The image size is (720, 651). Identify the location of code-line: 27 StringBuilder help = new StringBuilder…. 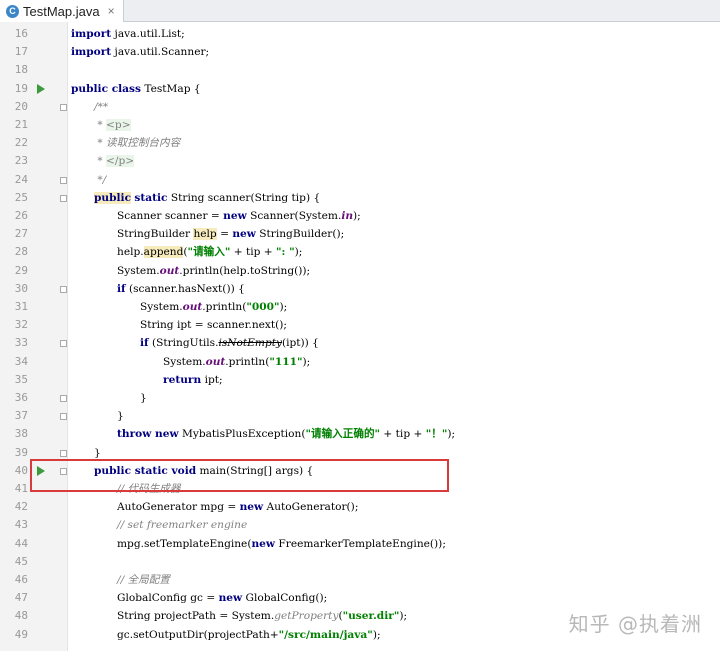
(360, 234).